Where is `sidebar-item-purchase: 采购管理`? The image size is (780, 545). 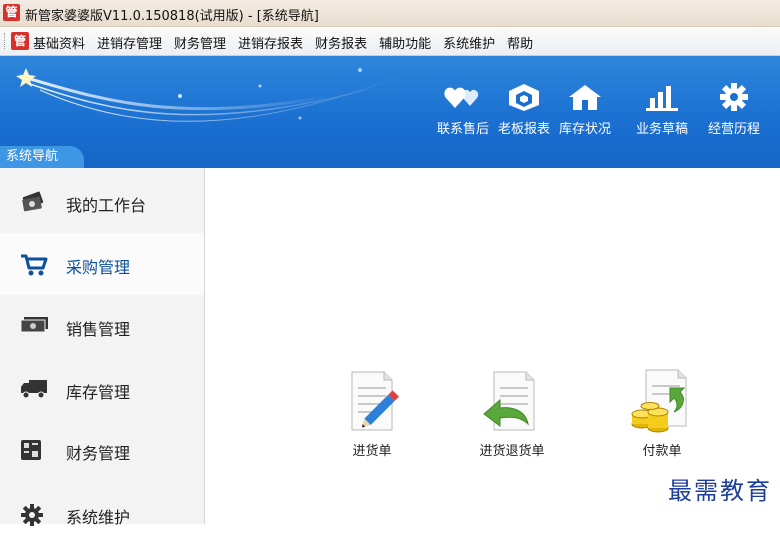 sidebar-item-purchase: 采购管理 is located at coordinates (102, 264).